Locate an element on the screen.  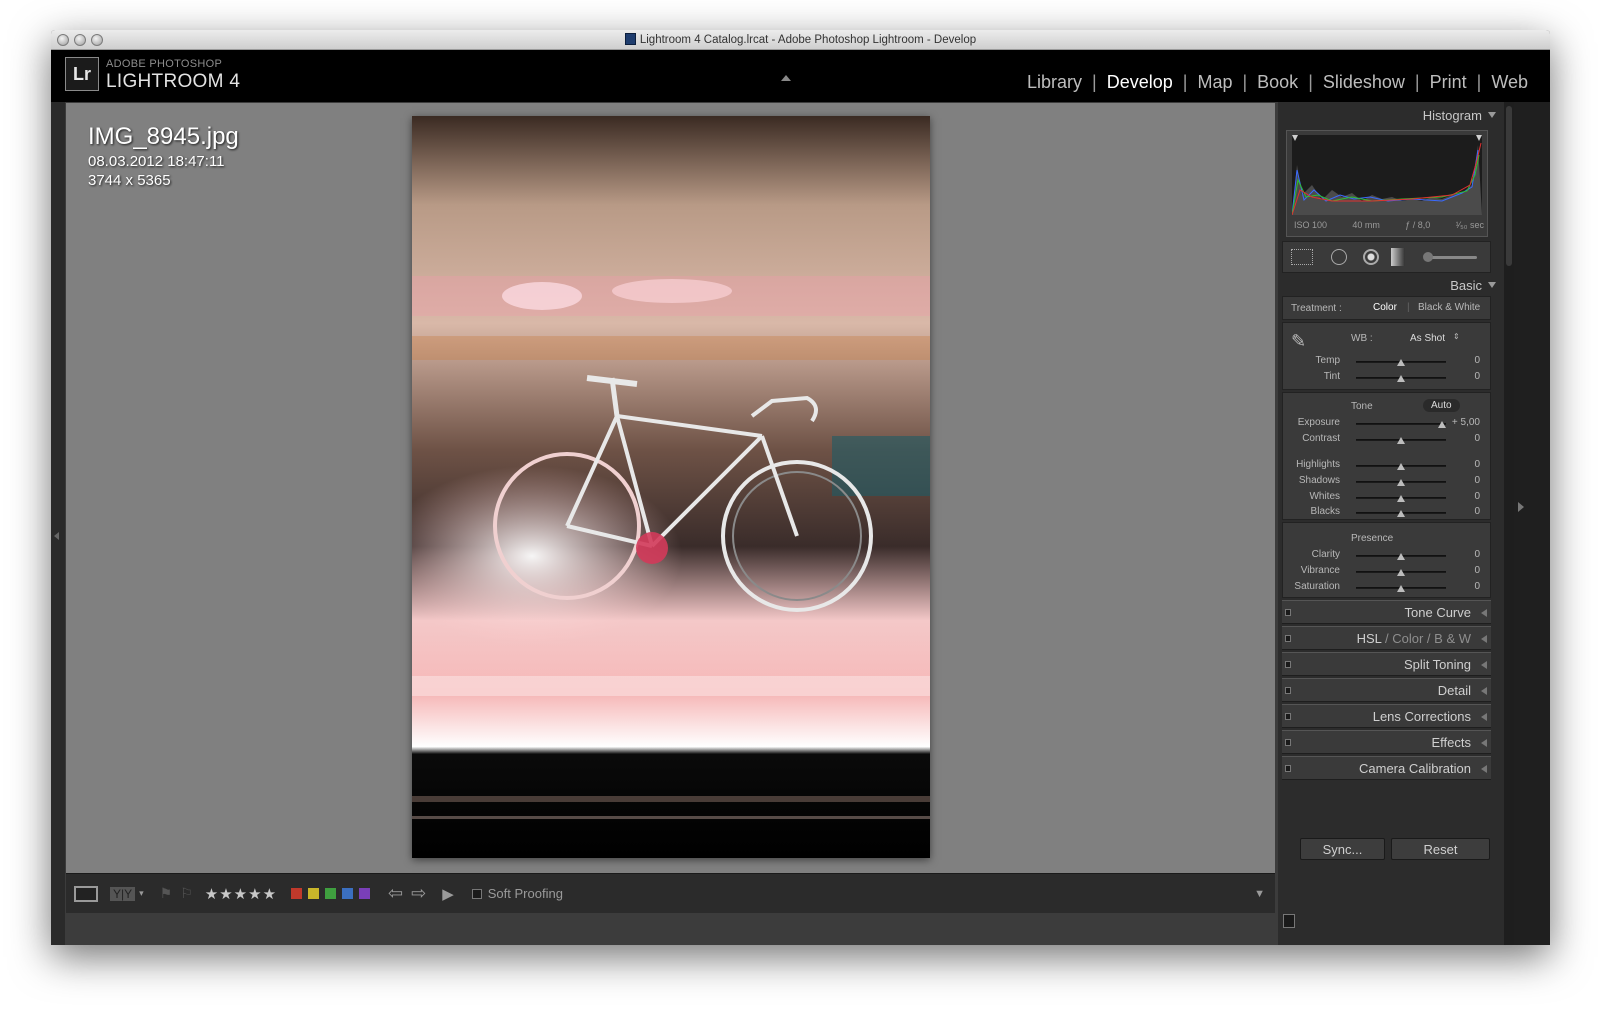
collapse-top-panel-icon is located at coordinates (786, 78).